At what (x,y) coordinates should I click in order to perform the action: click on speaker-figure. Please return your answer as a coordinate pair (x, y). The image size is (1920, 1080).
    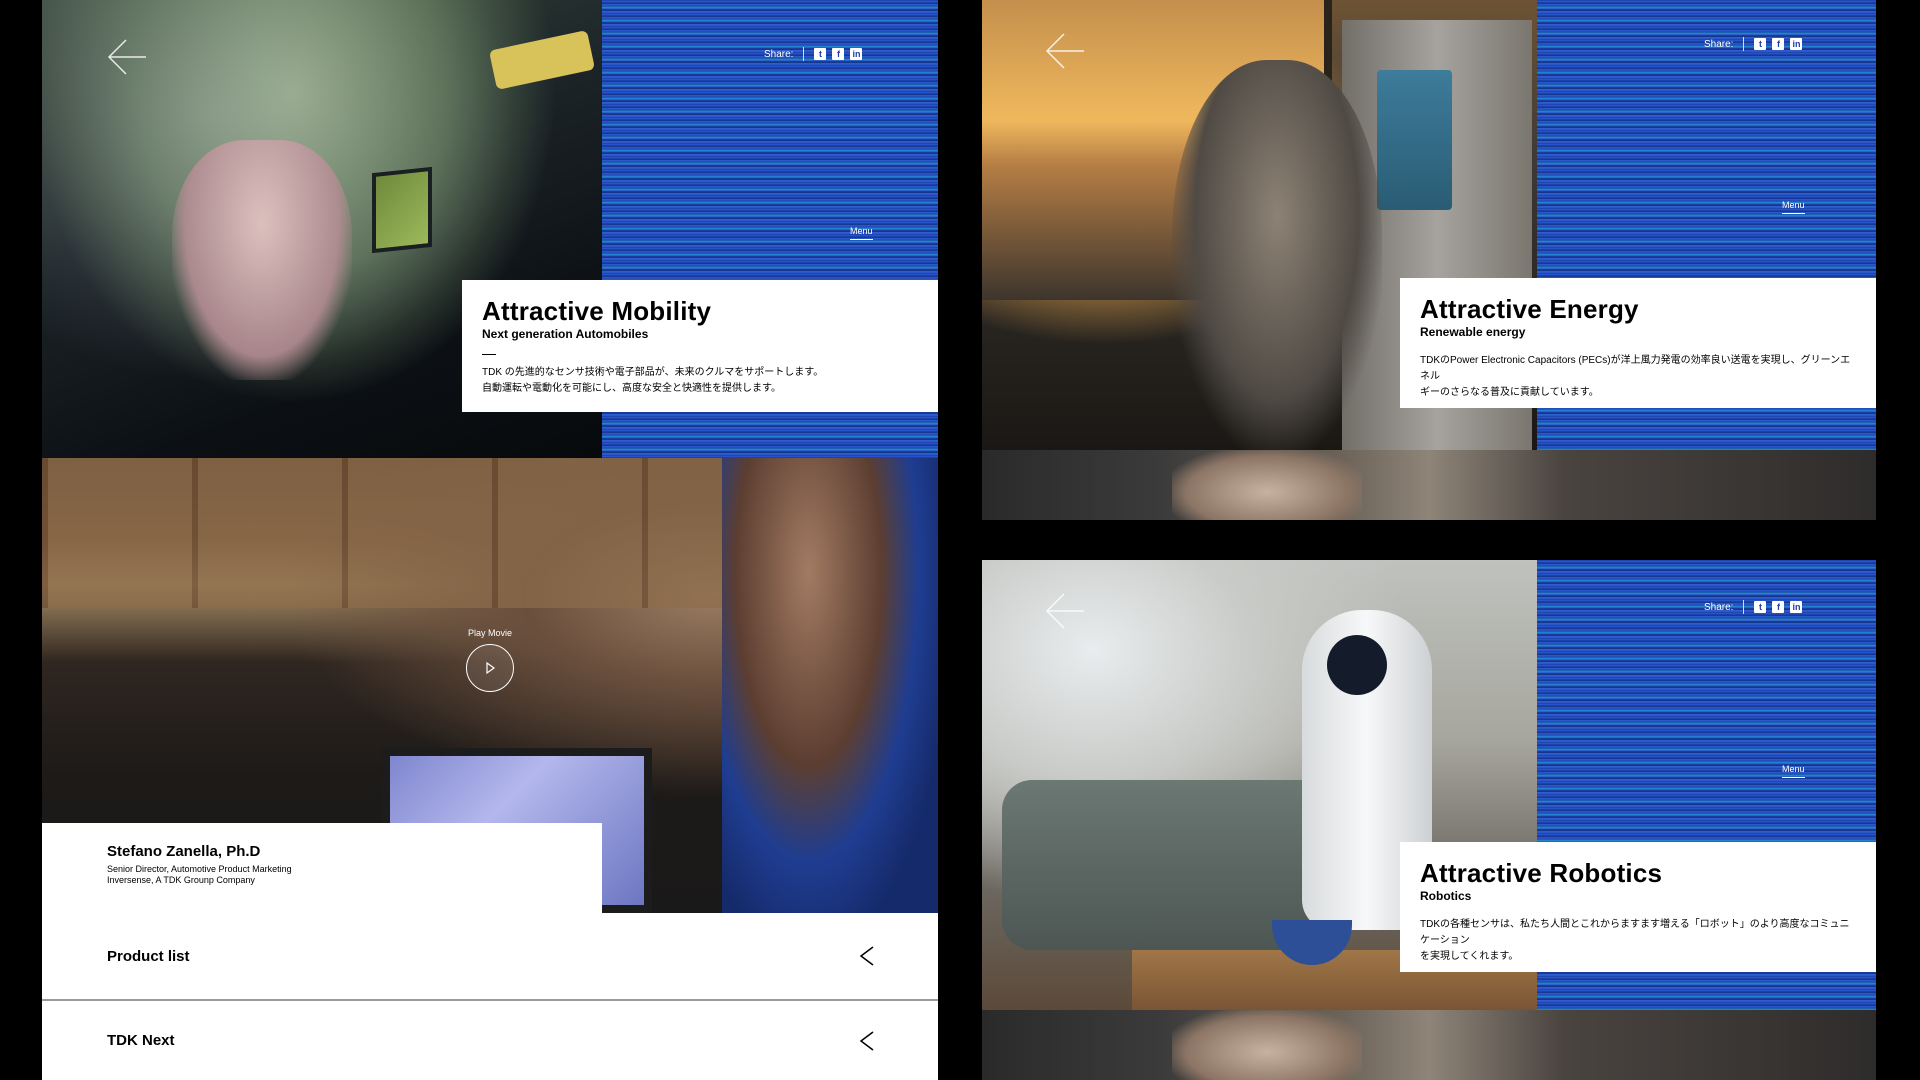
    Looking at the image, I should click on (830, 685).